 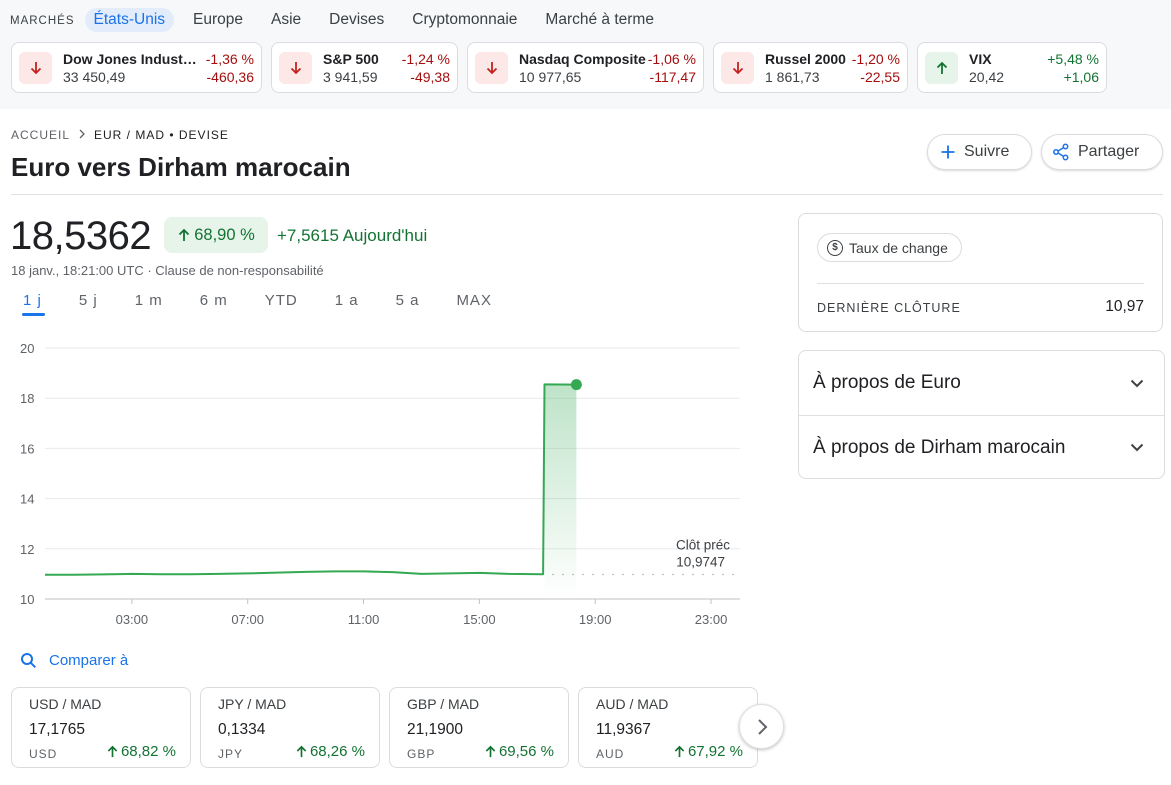 I want to click on y-tick-label: 10, so click(x=27, y=599).